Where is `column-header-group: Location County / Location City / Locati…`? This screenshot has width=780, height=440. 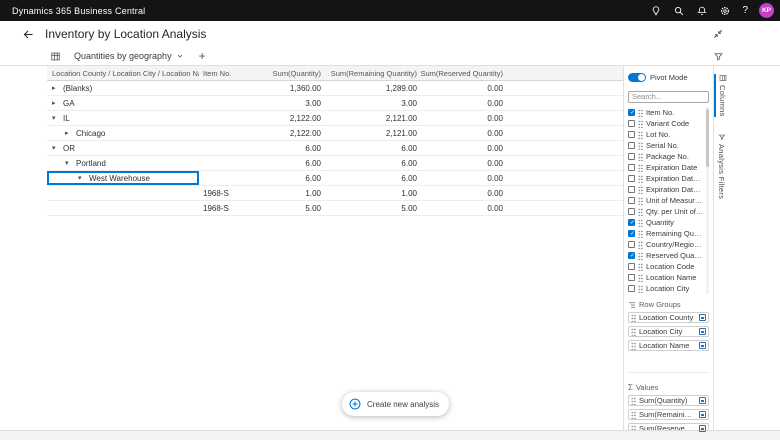
column-header-group: Location County / Location City / Locati… is located at coordinates (123, 73).